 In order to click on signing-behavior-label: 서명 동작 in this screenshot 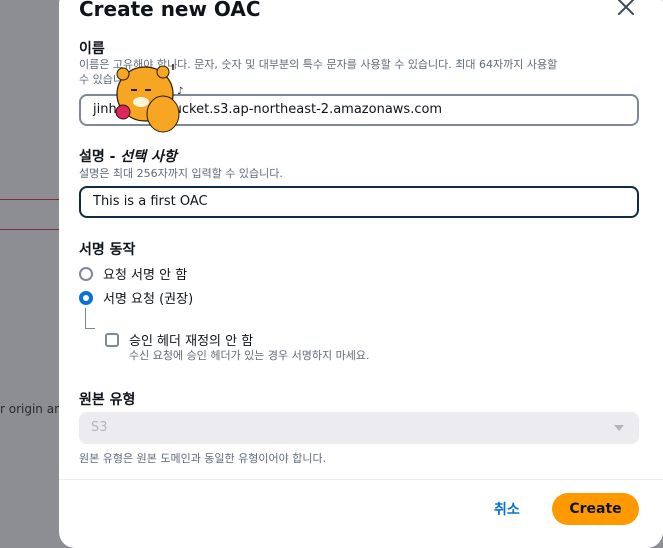, I will do `click(107, 250)`.